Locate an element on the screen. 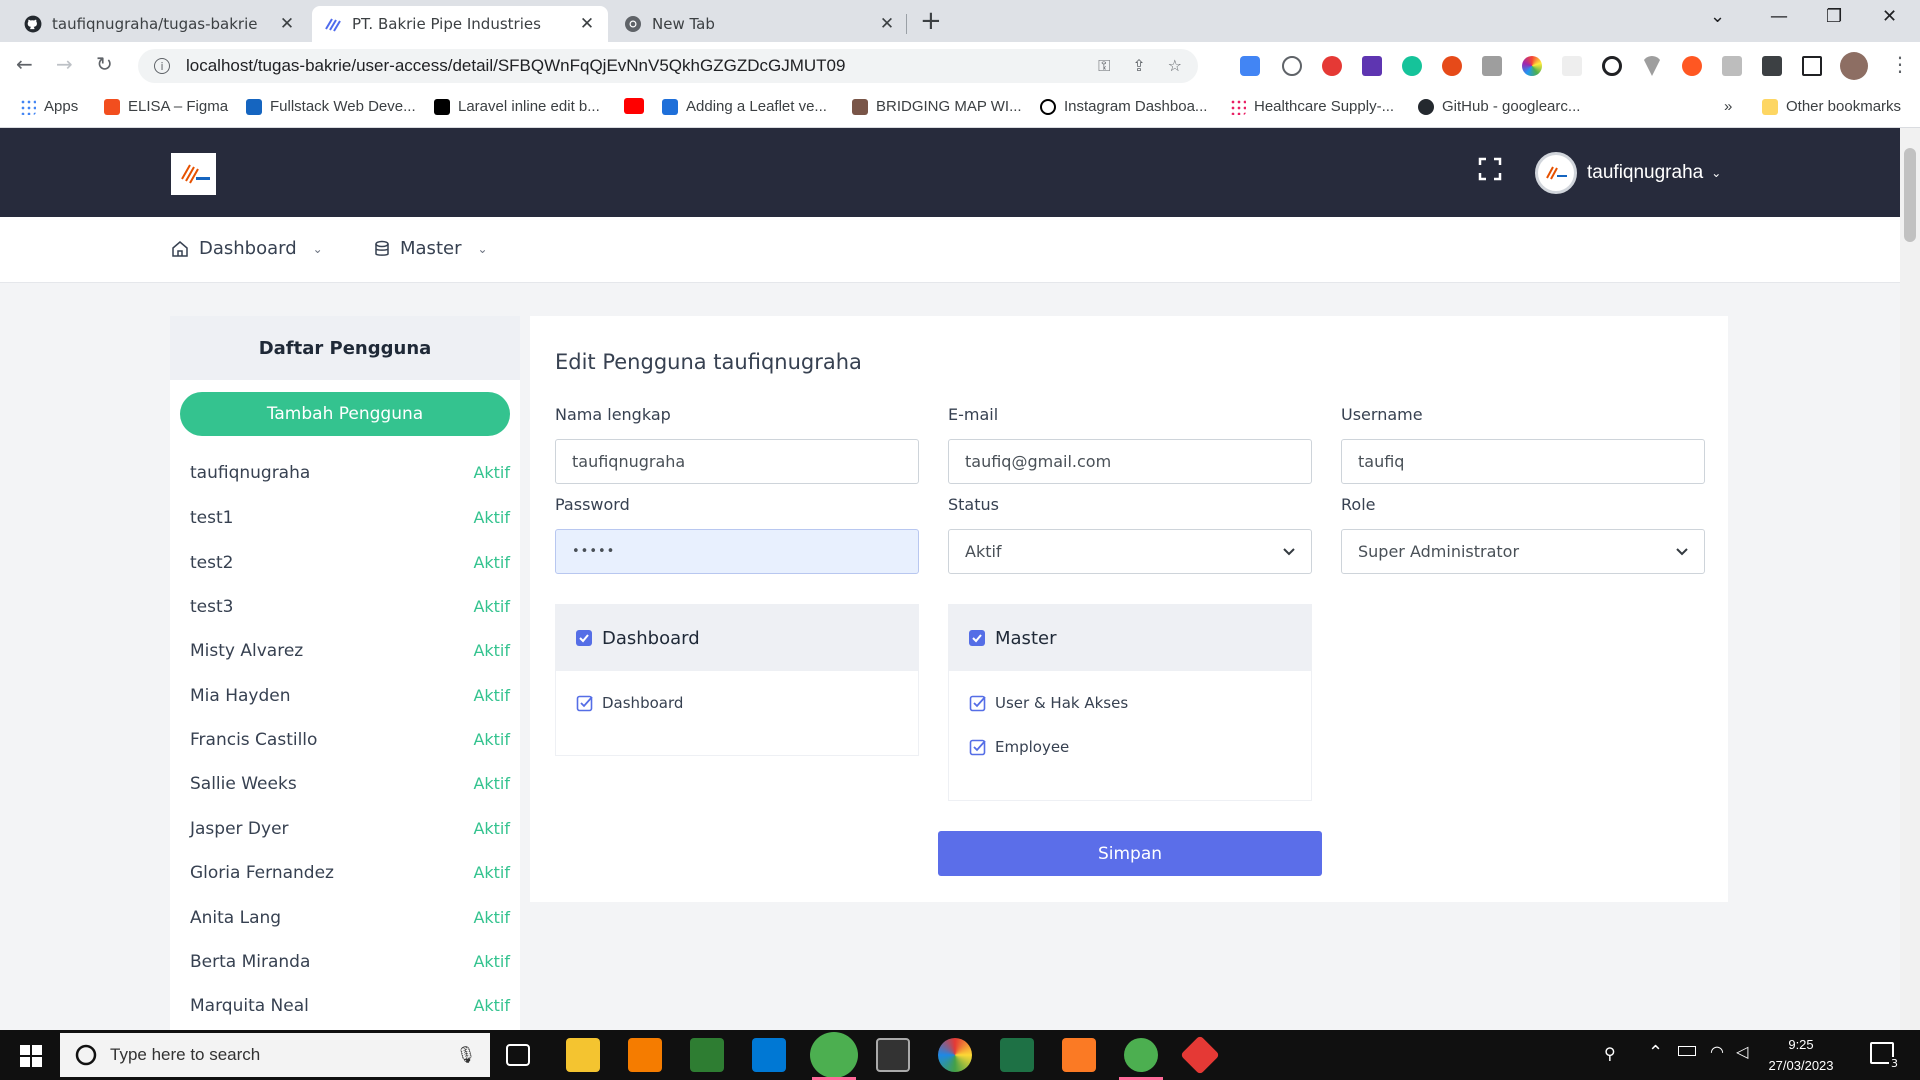 The height and width of the screenshot is (1080, 1920). chevron-up-icon: ⌃ is located at coordinates (1655, 1052).